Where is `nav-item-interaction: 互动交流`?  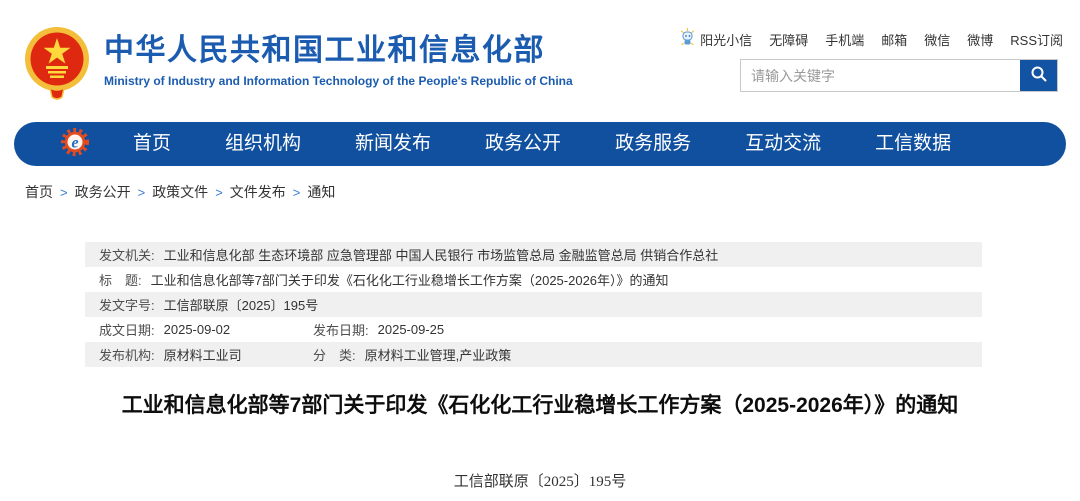
nav-item-interaction: 互动交流 is located at coordinates (783, 144).